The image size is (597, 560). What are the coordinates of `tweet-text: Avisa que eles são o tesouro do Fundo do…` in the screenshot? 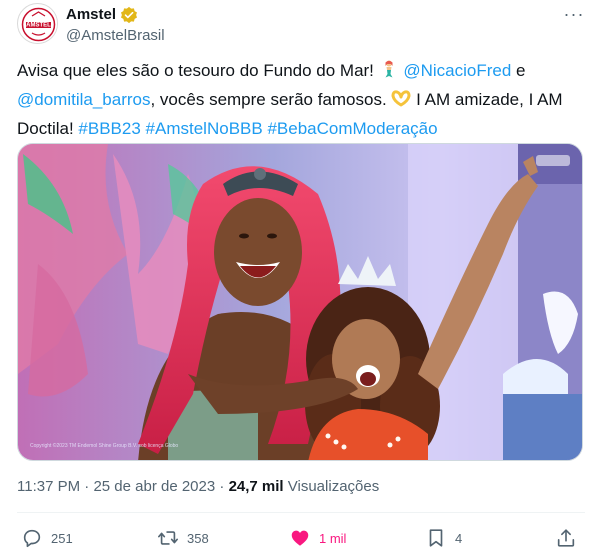 It's located at (297, 100).